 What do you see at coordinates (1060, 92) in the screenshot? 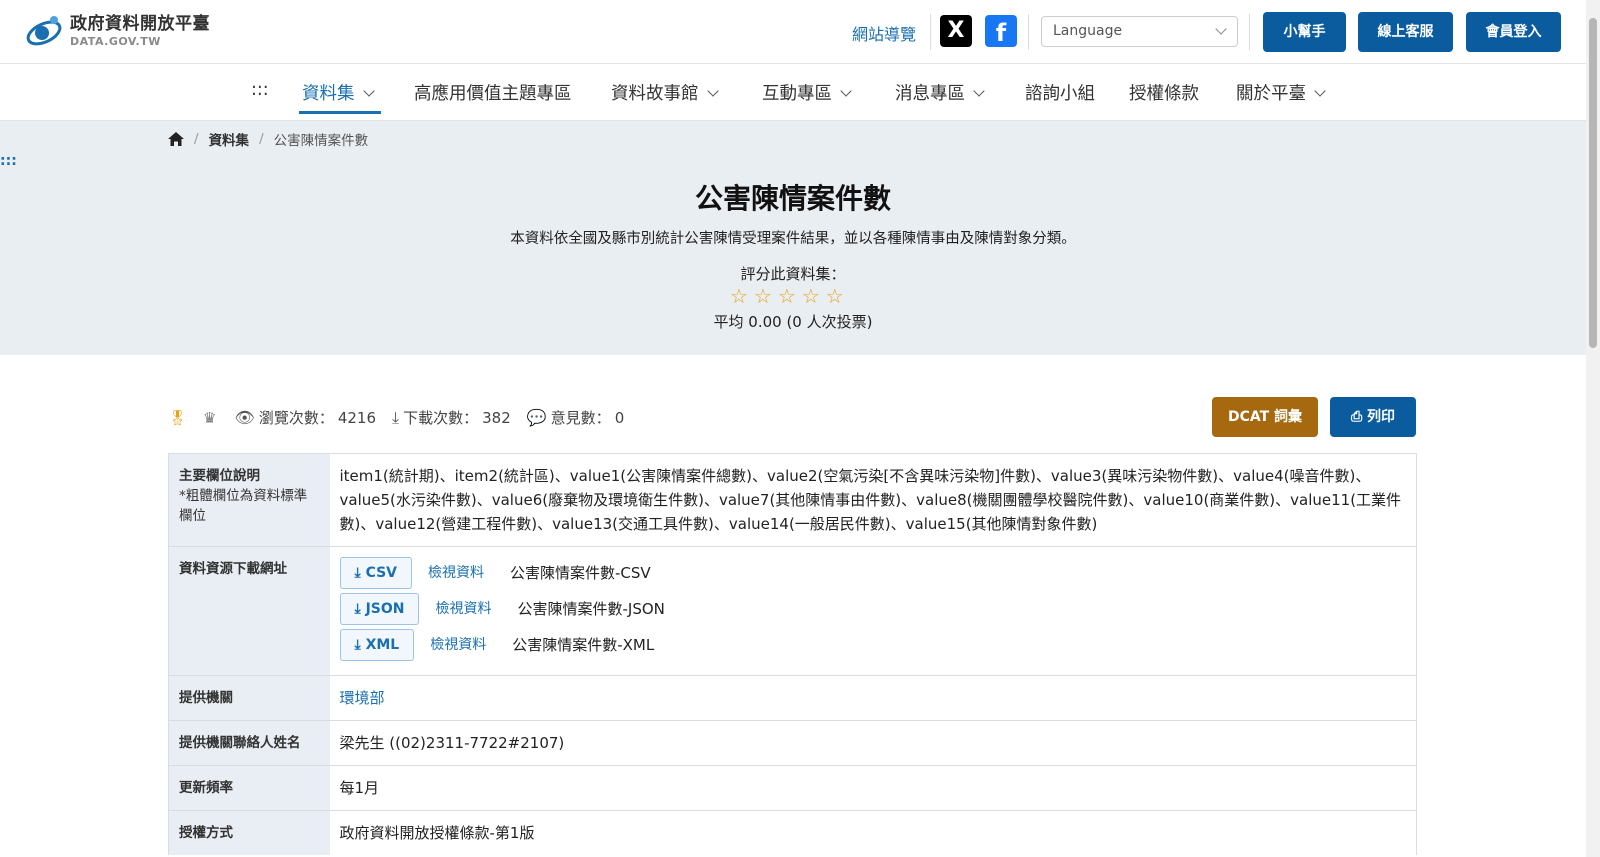
I see `nav-item-advisory: 諮詢小組` at bounding box center [1060, 92].